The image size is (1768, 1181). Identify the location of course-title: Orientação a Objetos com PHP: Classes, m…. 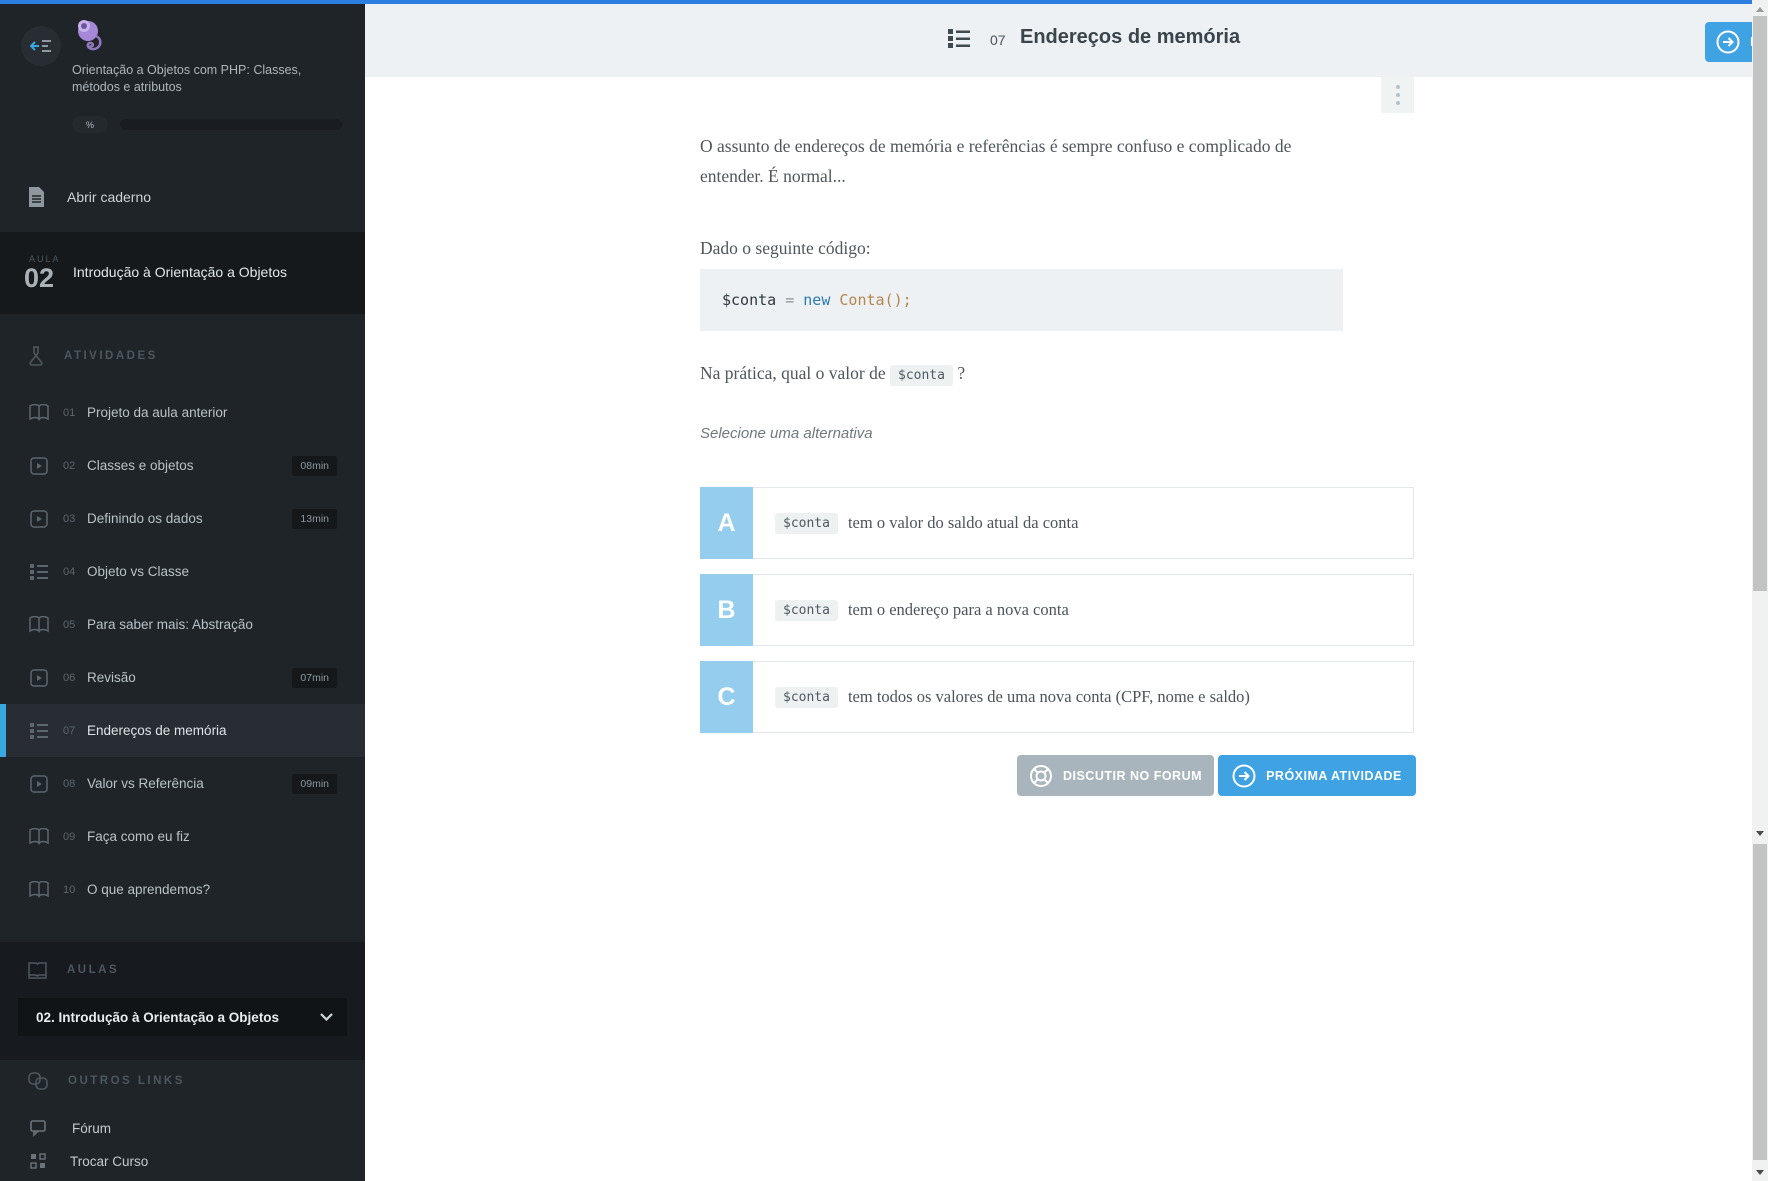
(187, 78).